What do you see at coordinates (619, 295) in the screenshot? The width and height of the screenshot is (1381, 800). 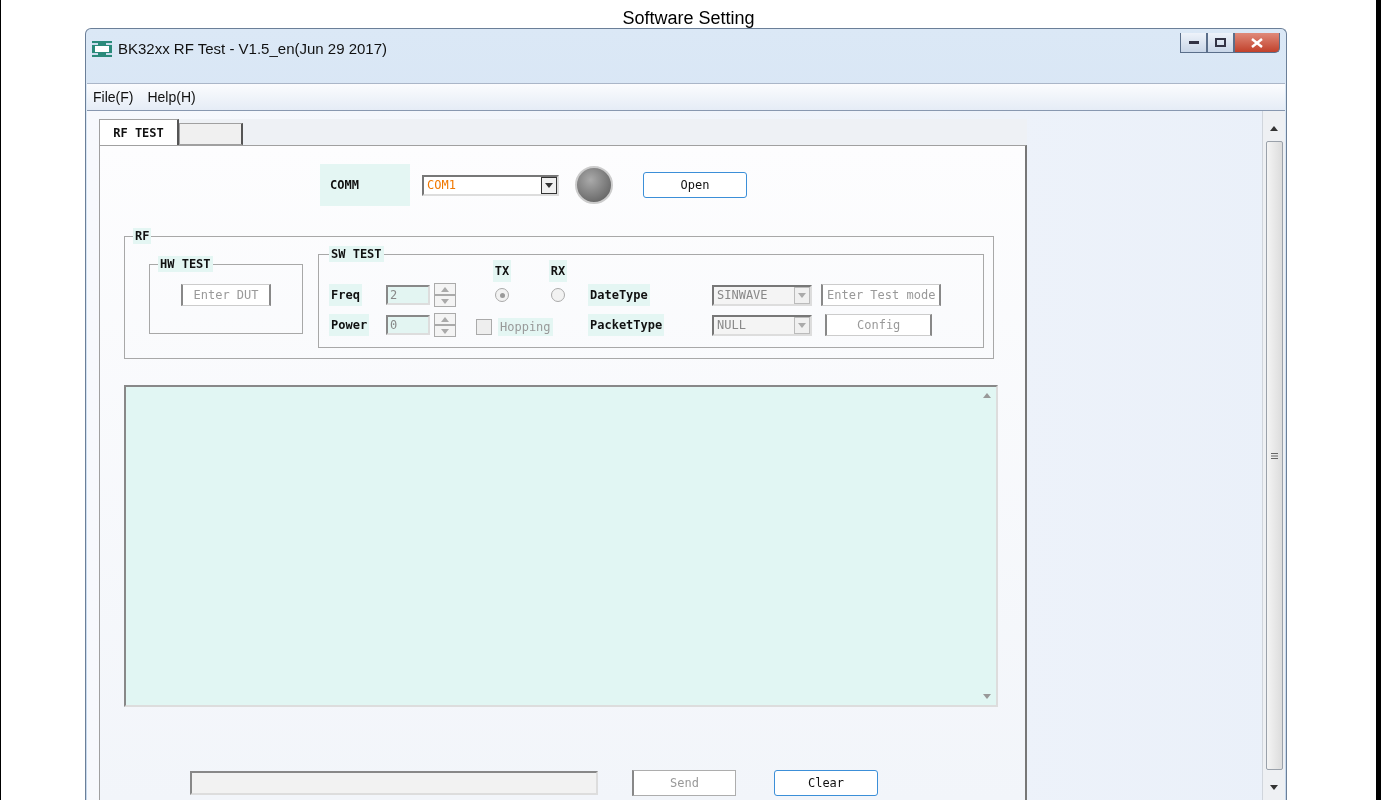 I see `date-type-label: DateType` at bounding box center [619, 295].